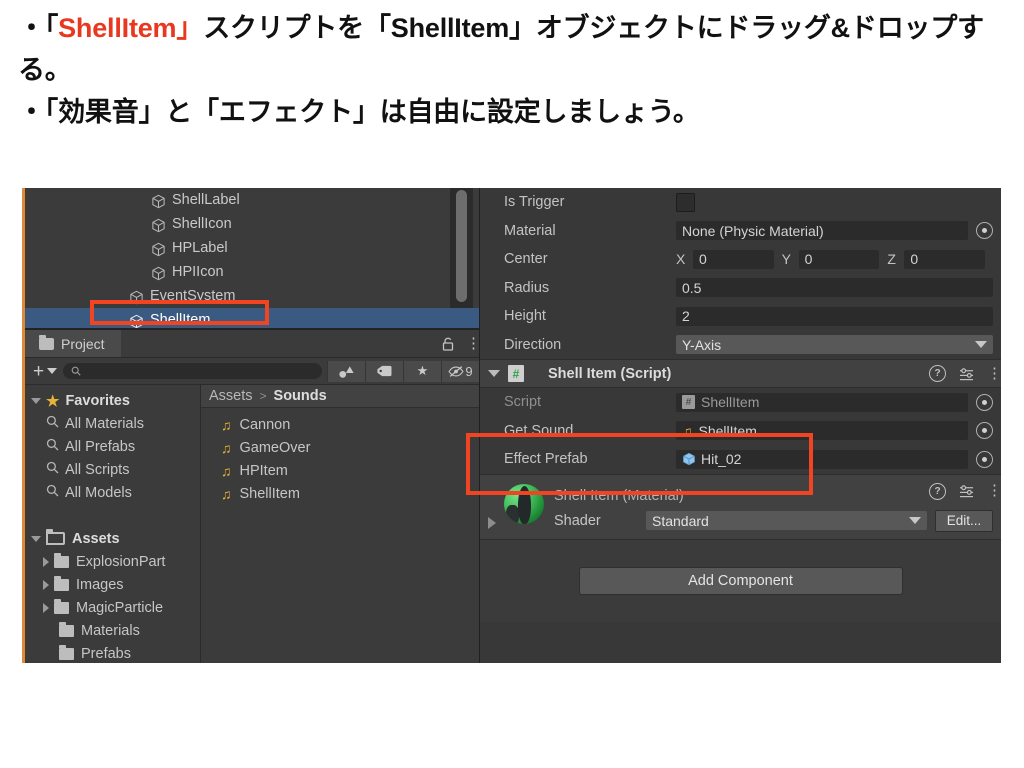 The width and height of the screenshot is (1024, 768). I want to click on hierarchy-item-hpiicon: HPIIcon, so click(252, 272).